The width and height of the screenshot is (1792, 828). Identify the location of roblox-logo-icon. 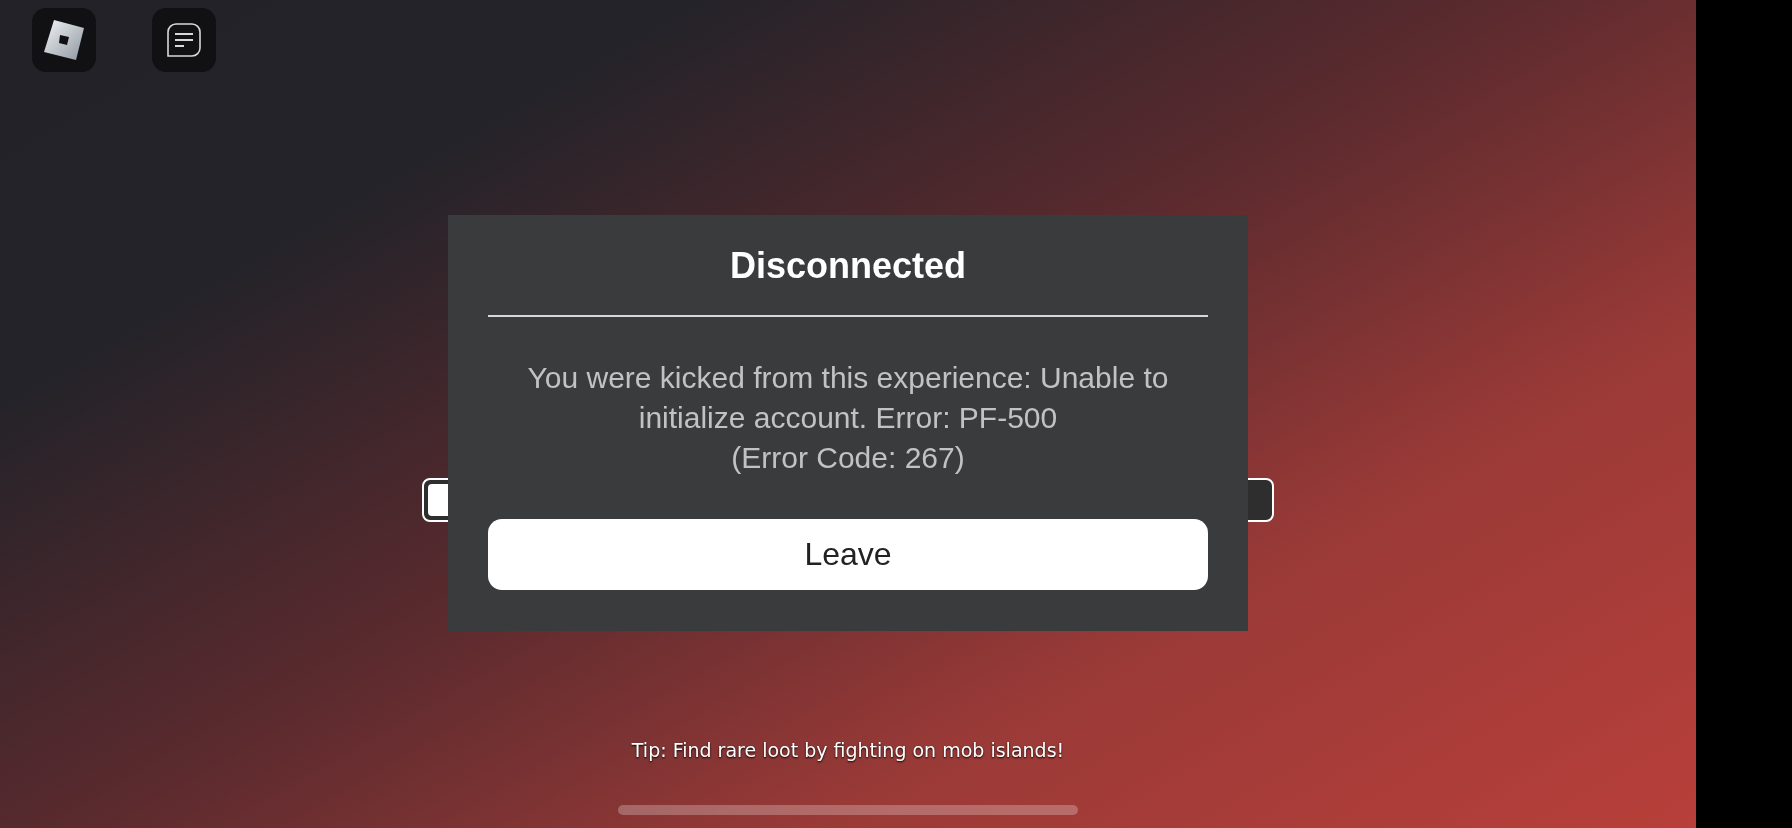
(64, 40).